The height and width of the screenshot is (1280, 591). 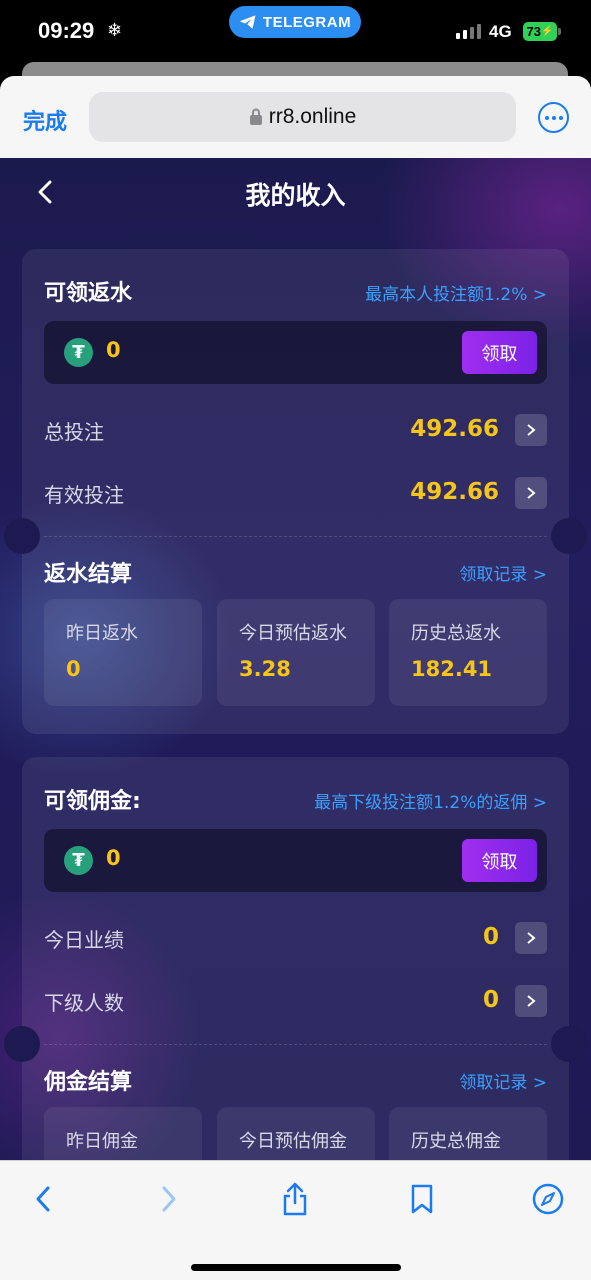 I want to click on battery-icon: 73 ⚡, so click(x=540, y=31).